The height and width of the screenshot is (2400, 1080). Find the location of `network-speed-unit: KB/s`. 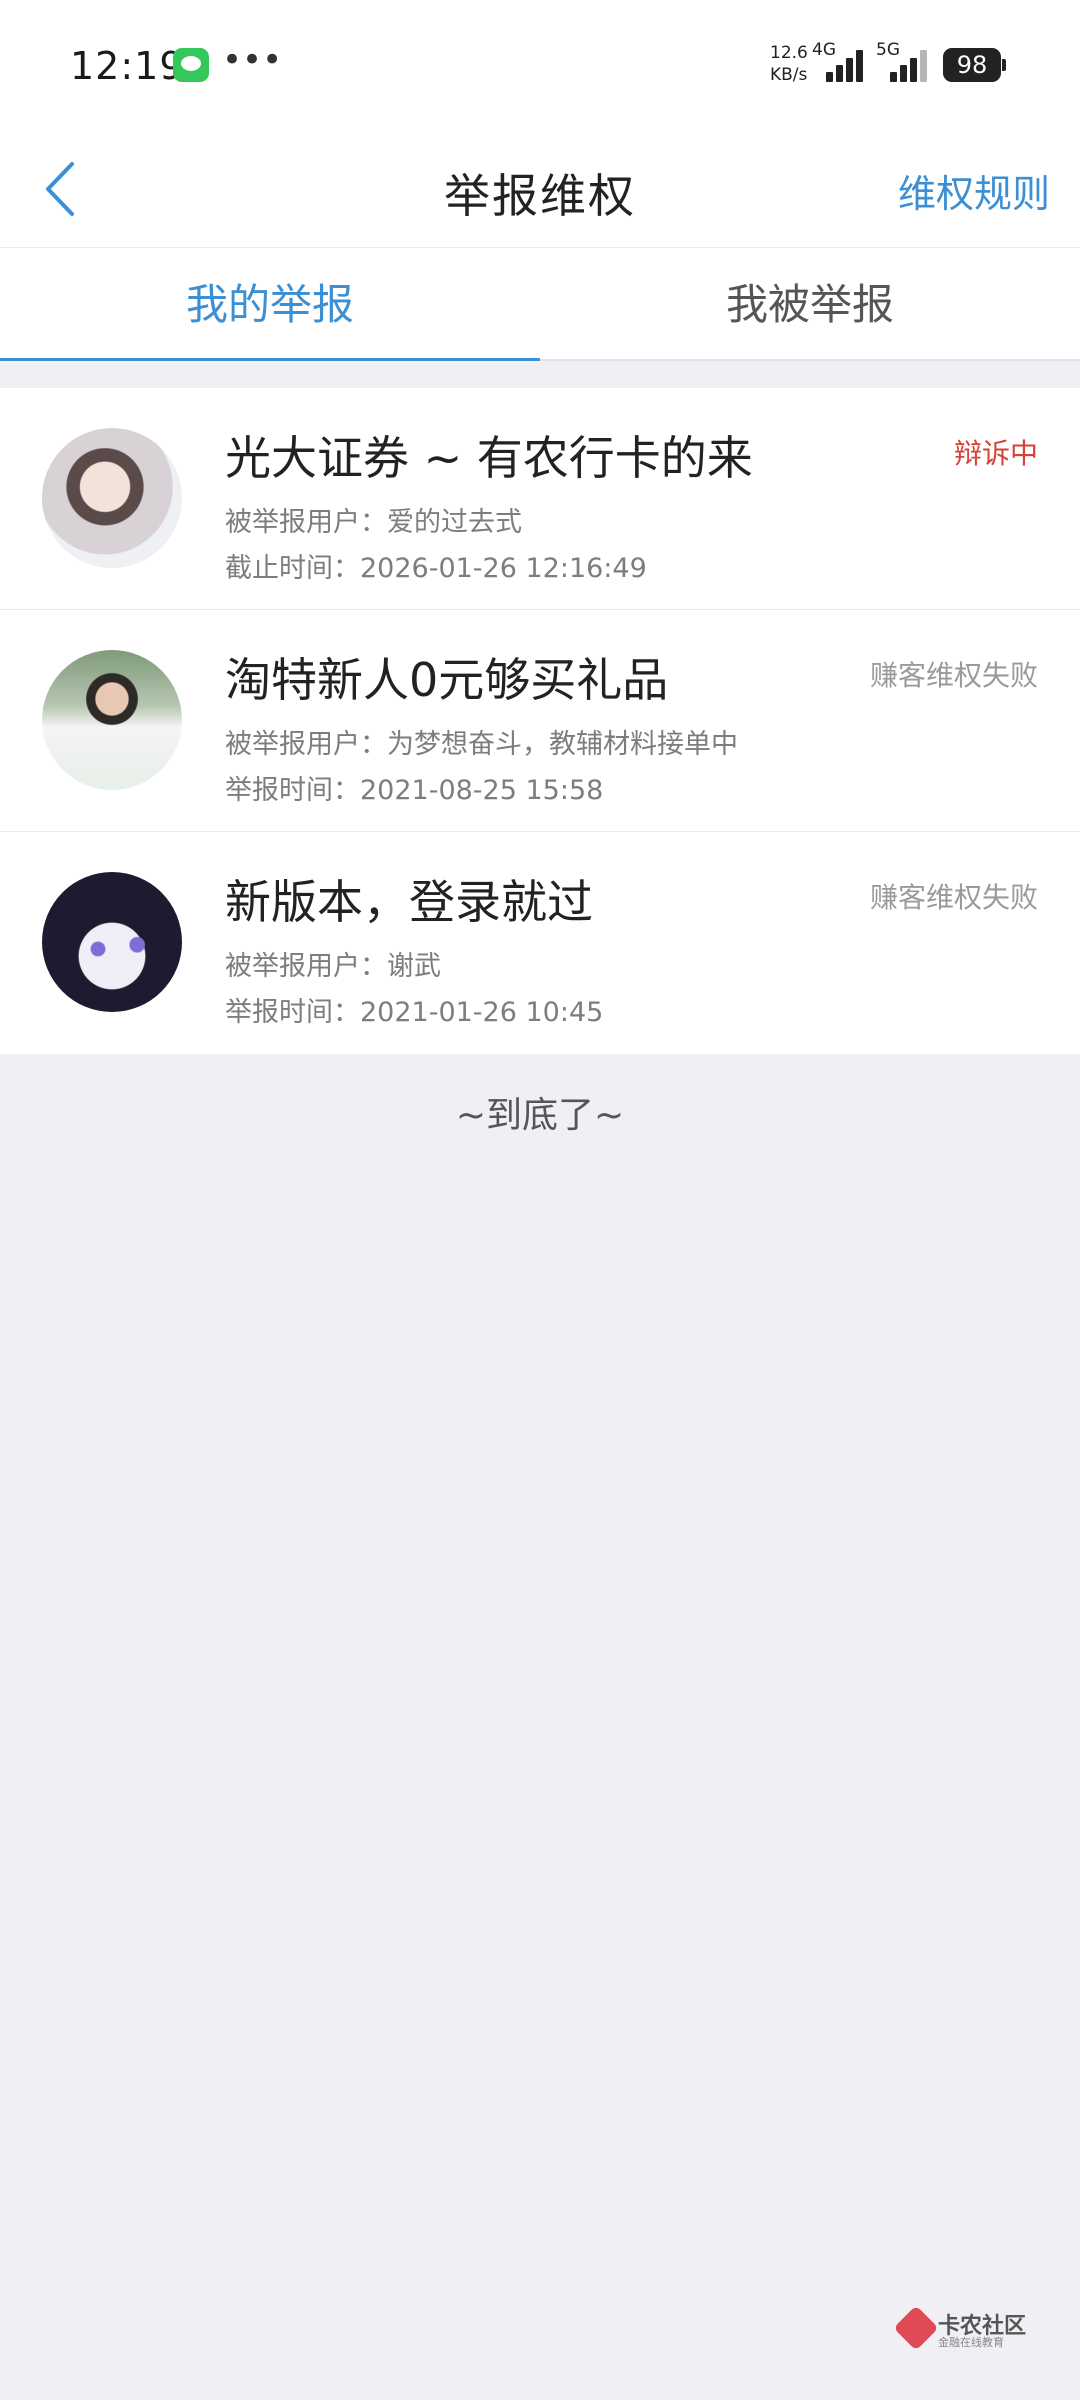

network-speed-unit: KB/s is located at coordinates (789, 75).